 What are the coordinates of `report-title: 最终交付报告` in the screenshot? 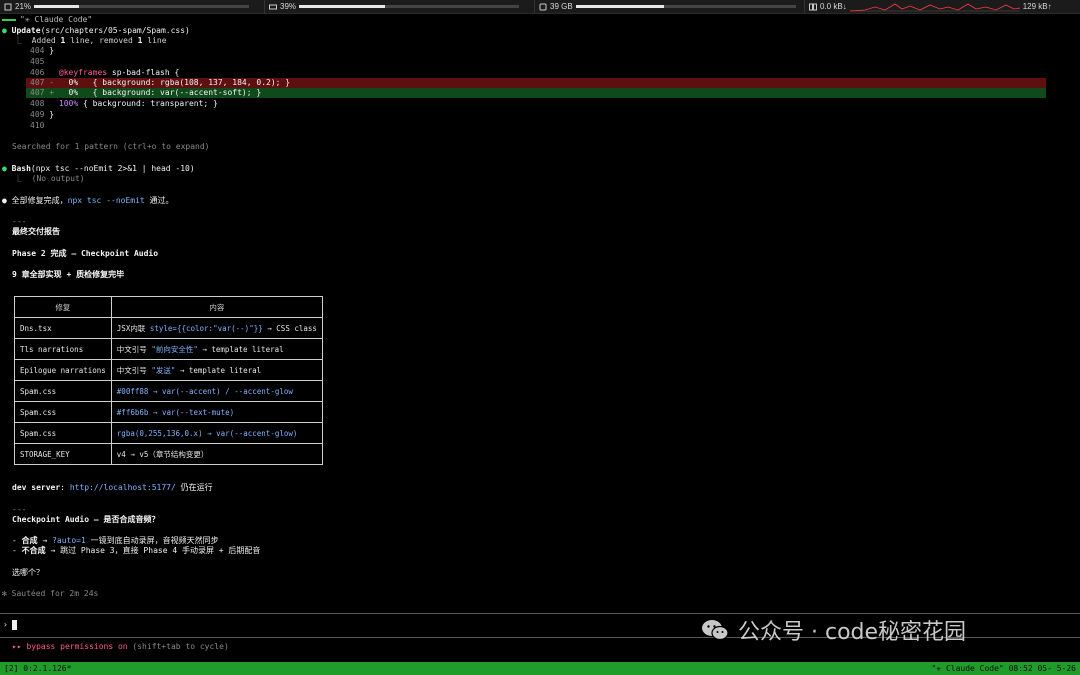 It's located at (36, 231).